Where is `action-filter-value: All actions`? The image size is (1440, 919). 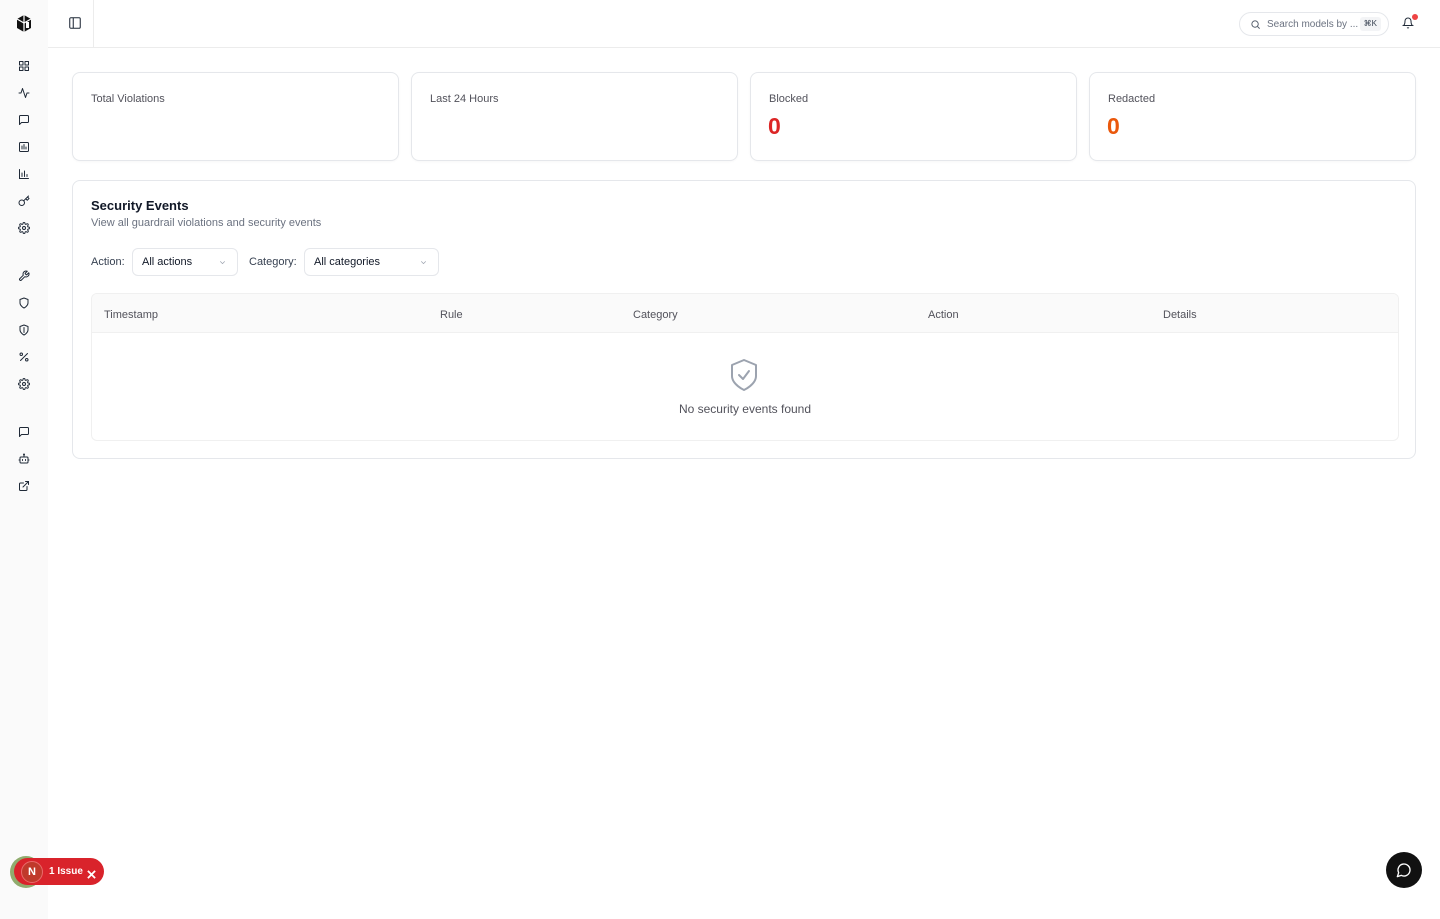 action-filter-value: All actions is located at coordinates (167, 262).